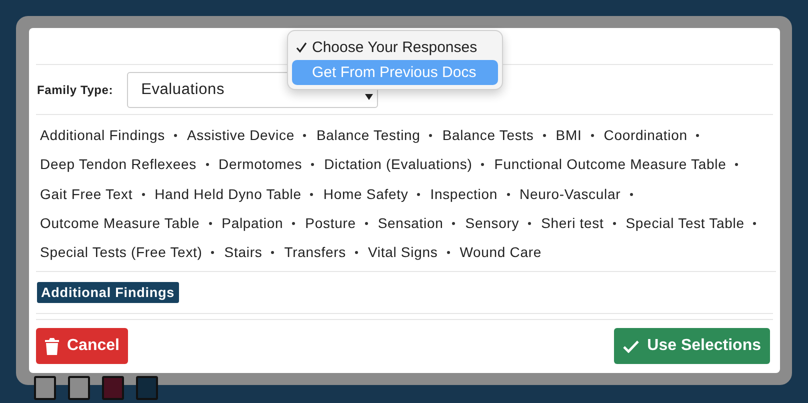 This screenshot has height=403, width=808. Describe the element at coordinates (365, 194) in the screenshot. I see `finding-link: Home Safety` at that location.